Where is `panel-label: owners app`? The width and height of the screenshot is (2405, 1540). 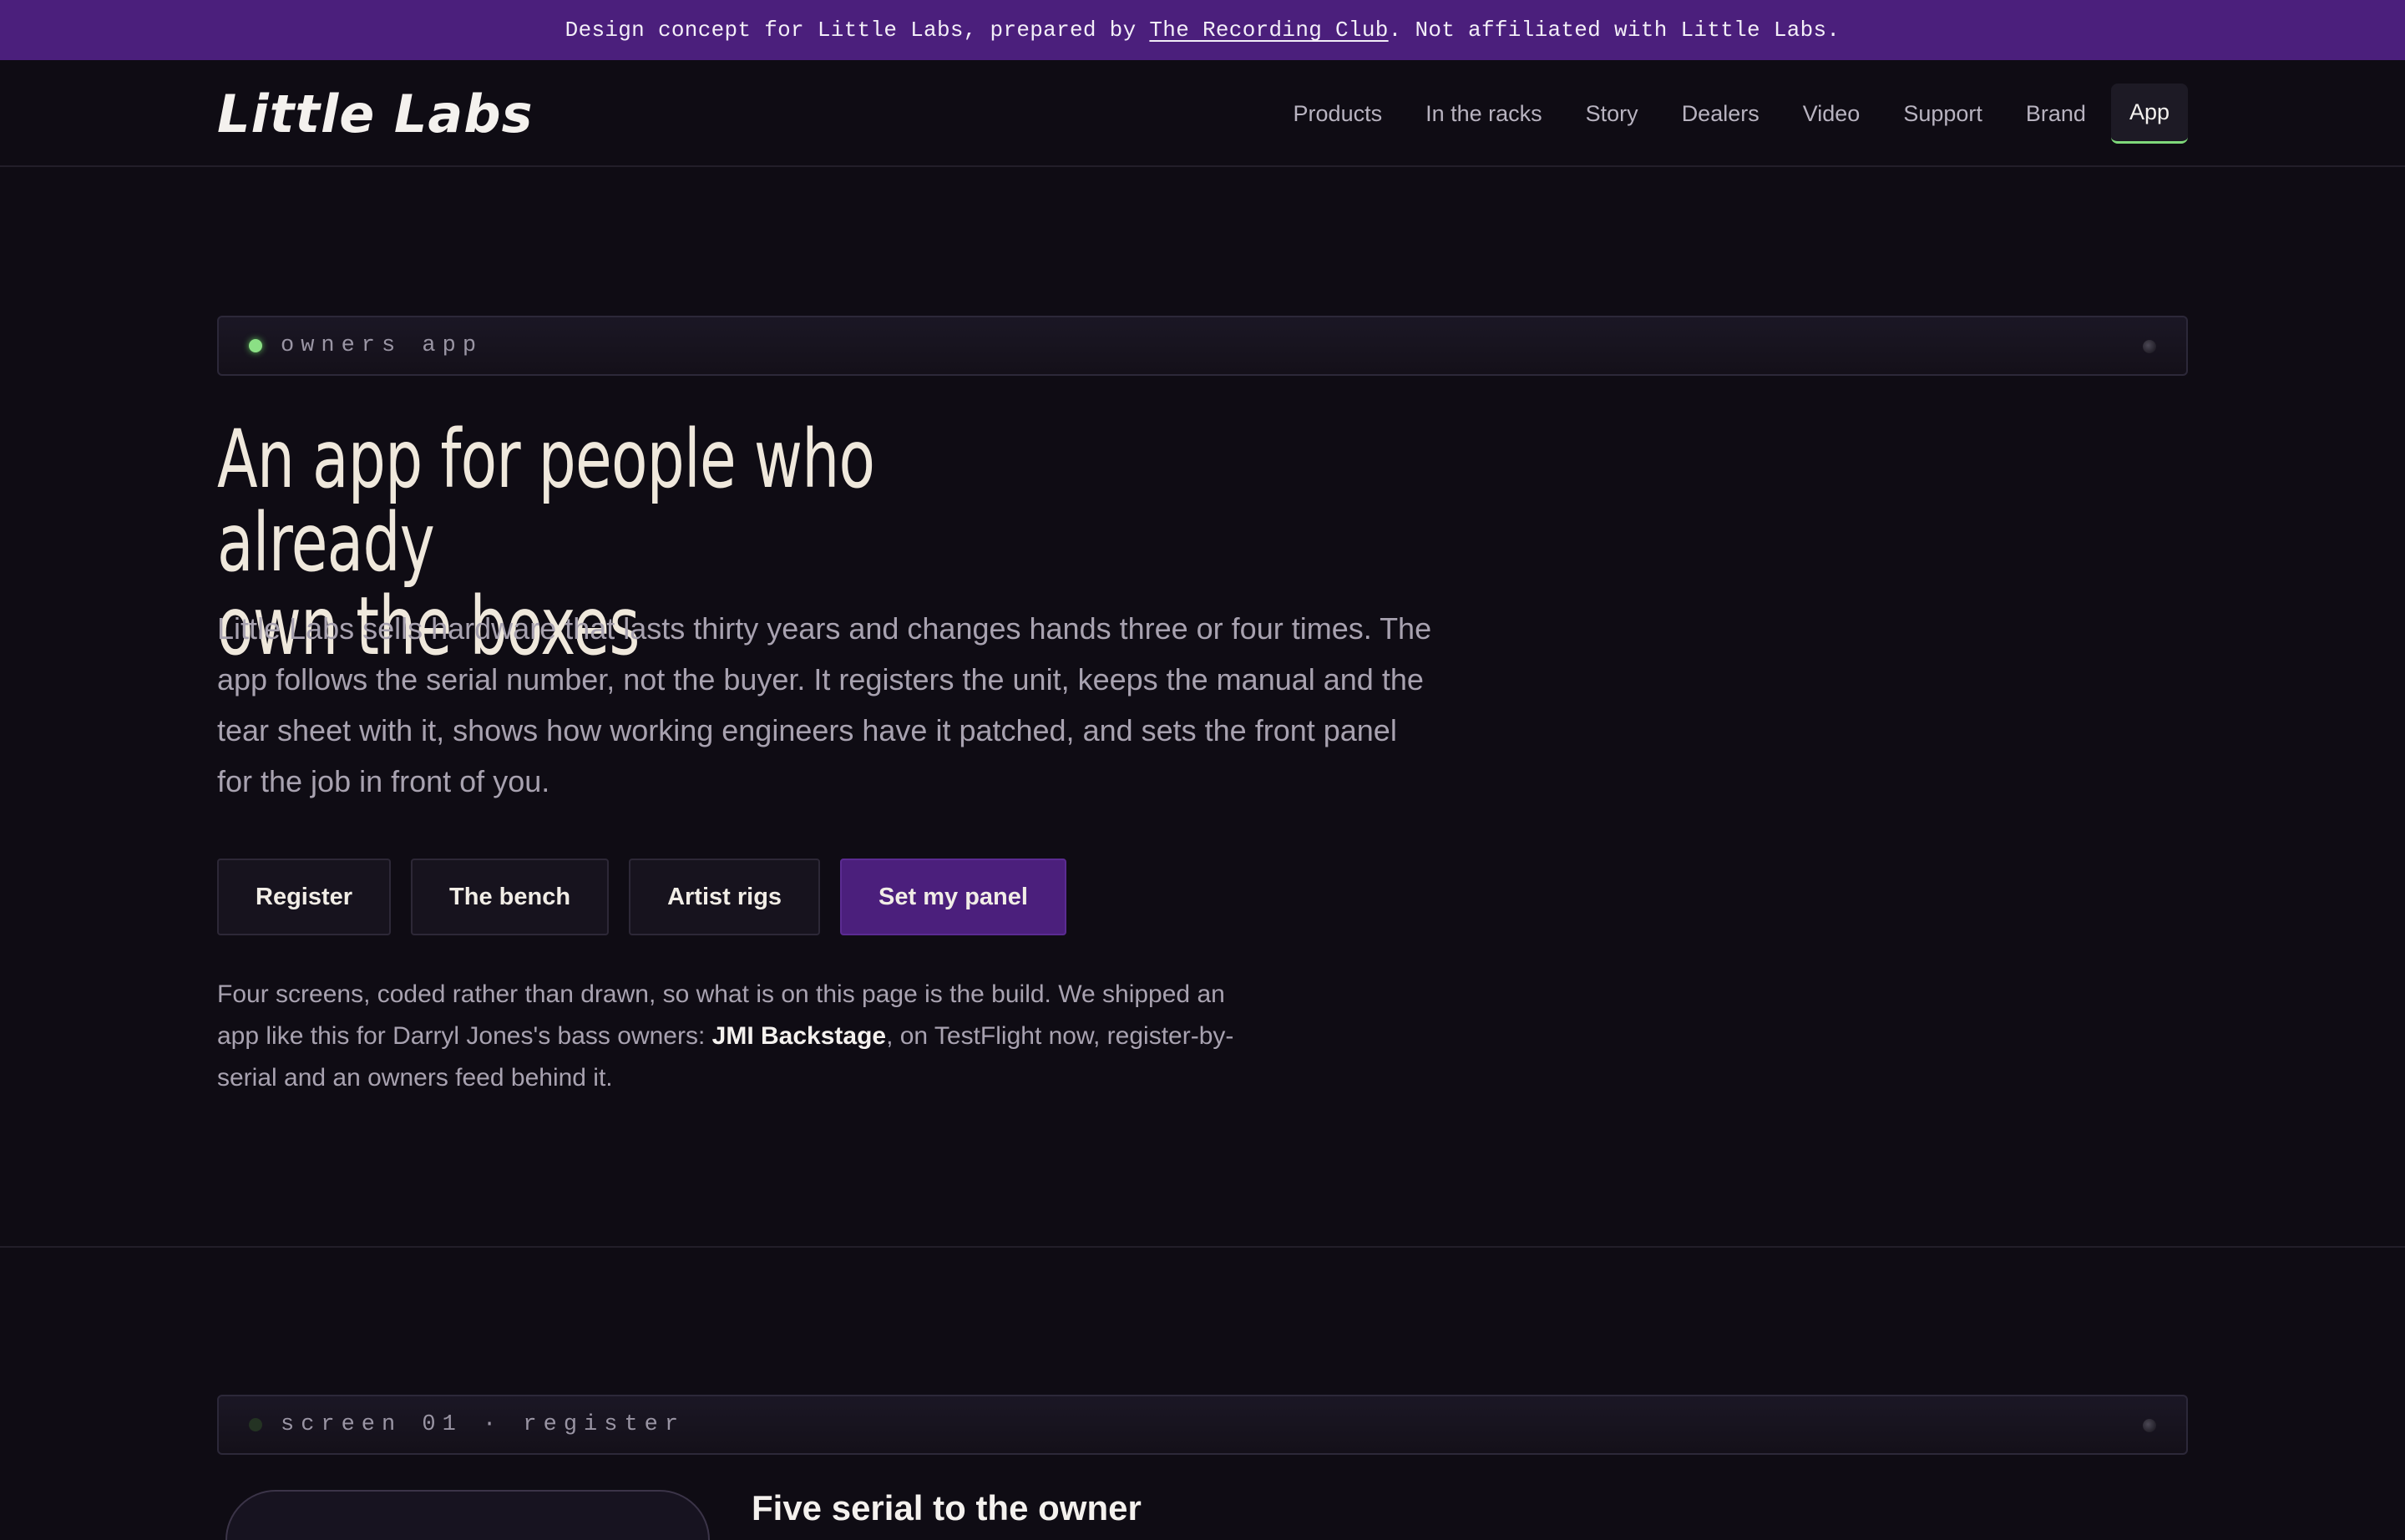
panel-label: owners app is located at coordinates (382, 345).